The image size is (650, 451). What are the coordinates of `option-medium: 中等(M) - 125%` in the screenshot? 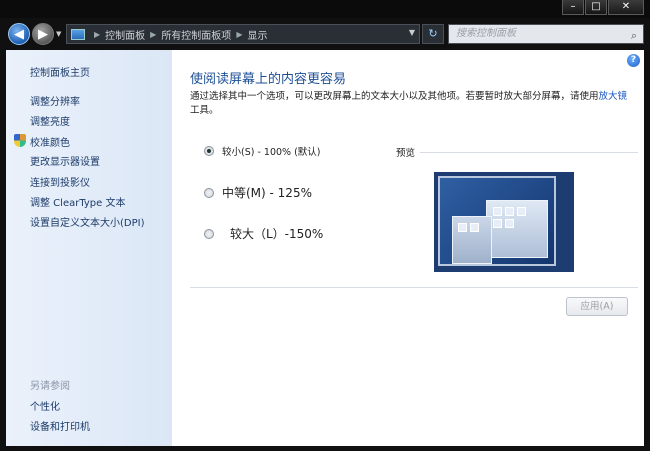 It's located at (258, 192).